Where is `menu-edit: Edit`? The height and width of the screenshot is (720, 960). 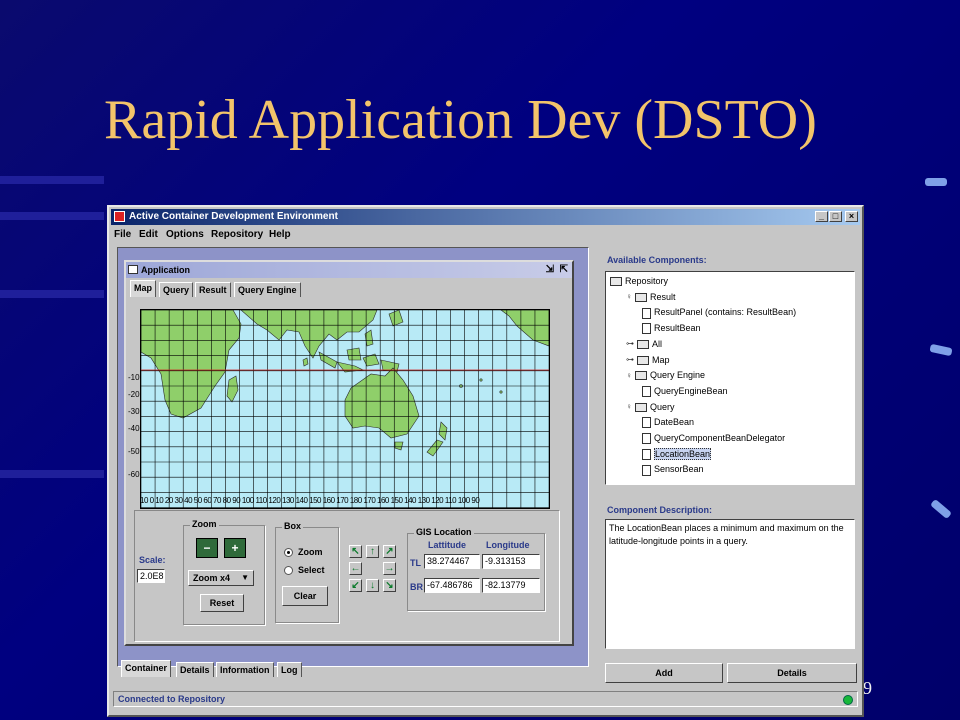
menu-edit: Edit is located at coordinates (148, 234).